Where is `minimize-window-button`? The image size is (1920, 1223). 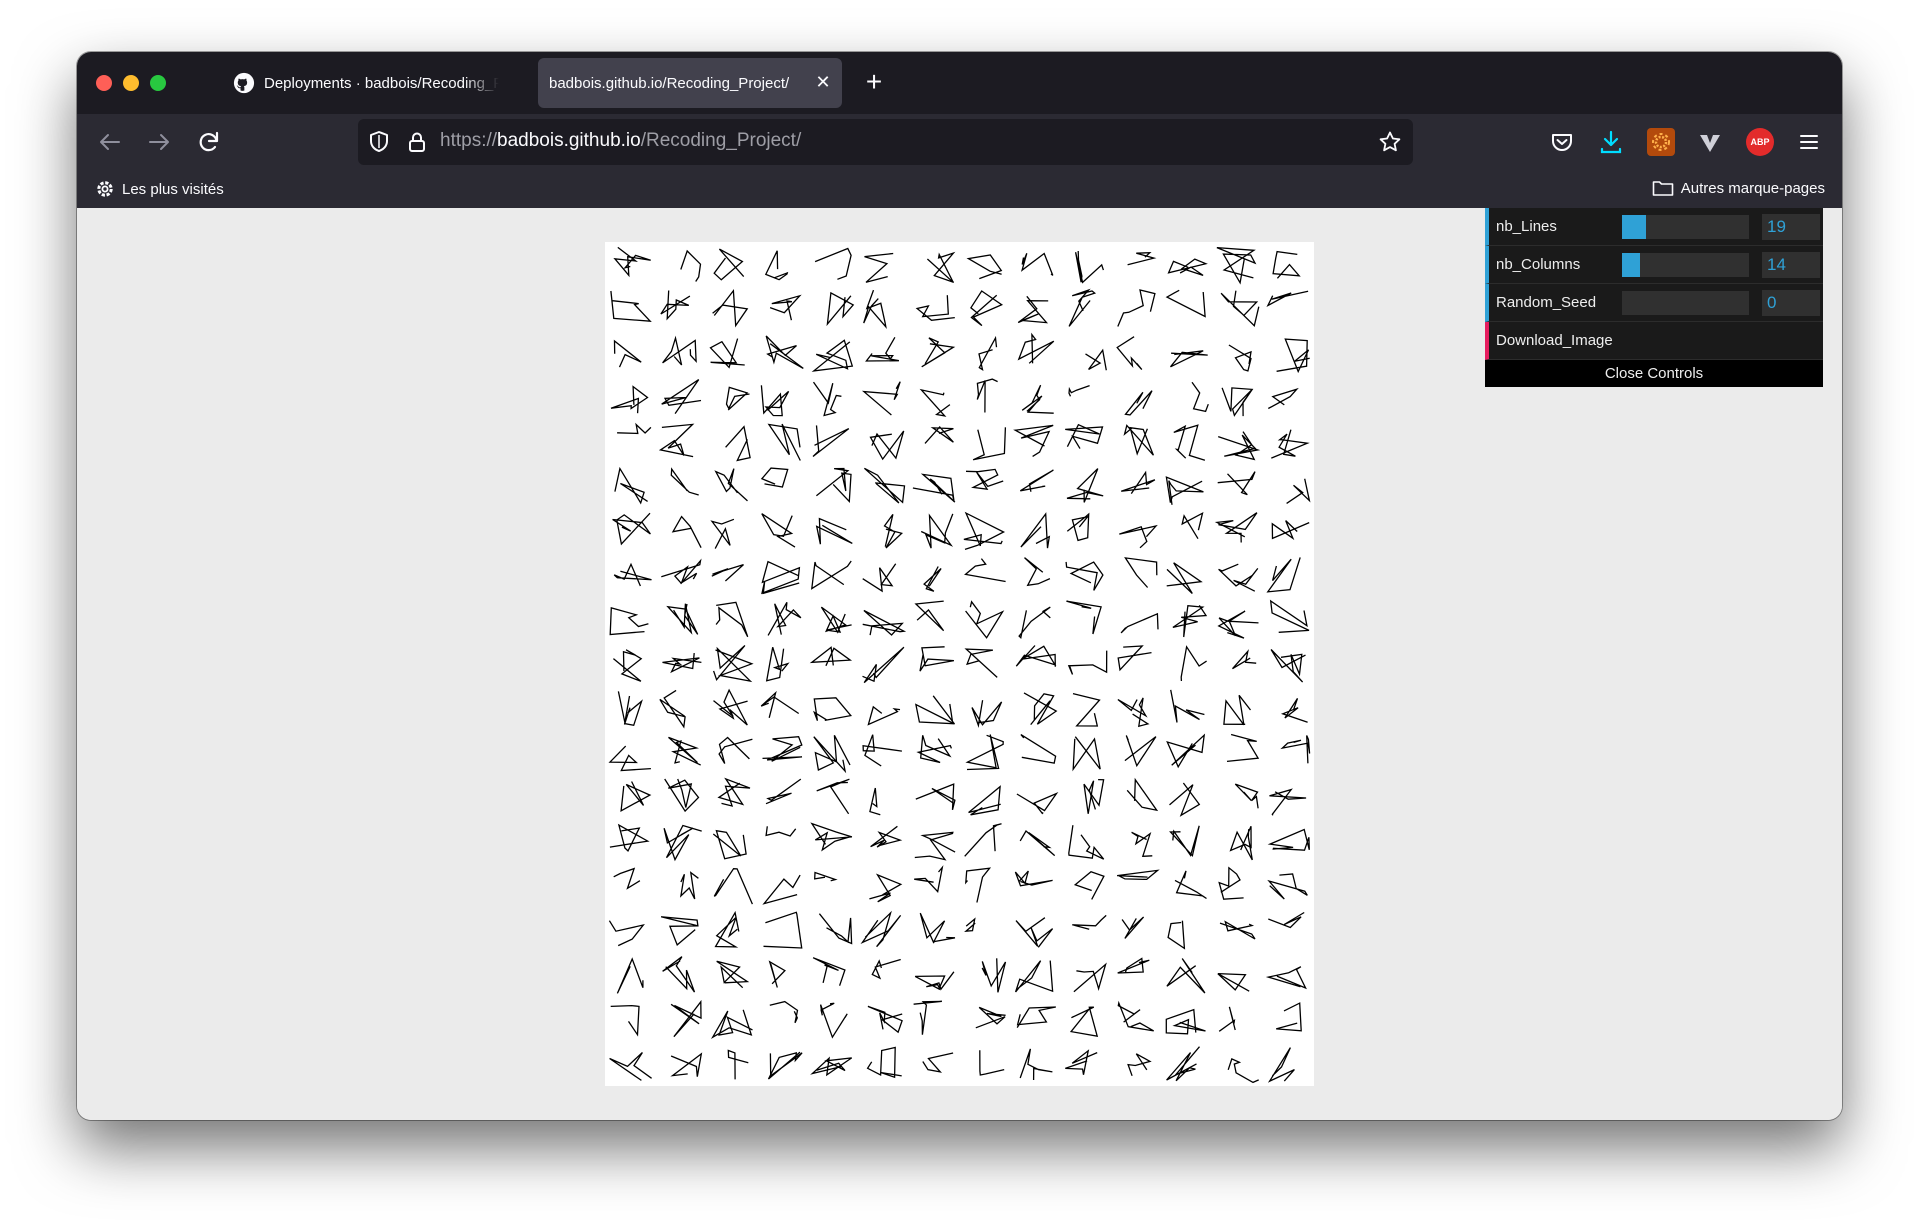
minimize-window-button is located at coordinates (131, 83).